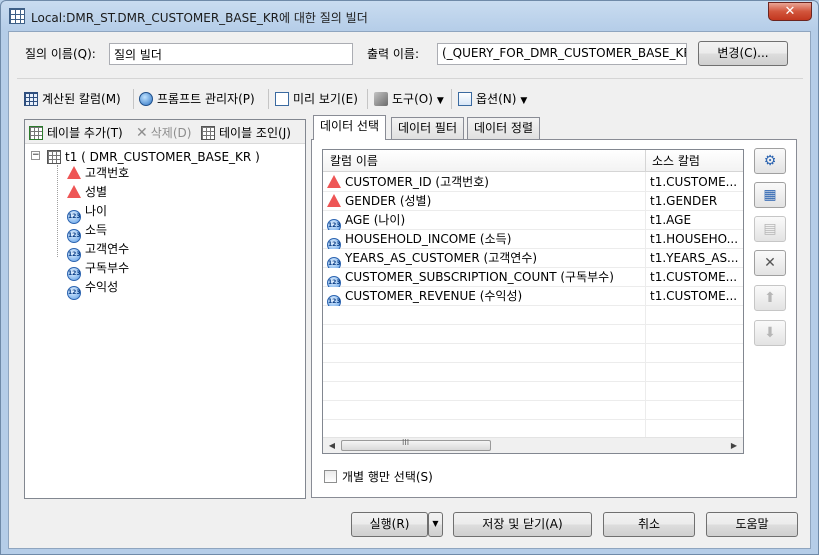 The height and width of the screenshot is (555, 819). What do you see at coordinates (752, 524) in the screenshot?
I see `help-button: 도움말` at bounding box center [752, 524].